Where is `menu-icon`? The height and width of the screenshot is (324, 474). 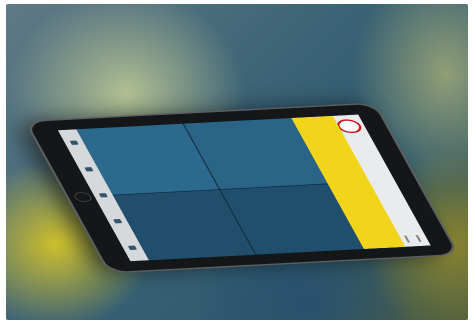
menu-icon is located at coordinates (412, 238).